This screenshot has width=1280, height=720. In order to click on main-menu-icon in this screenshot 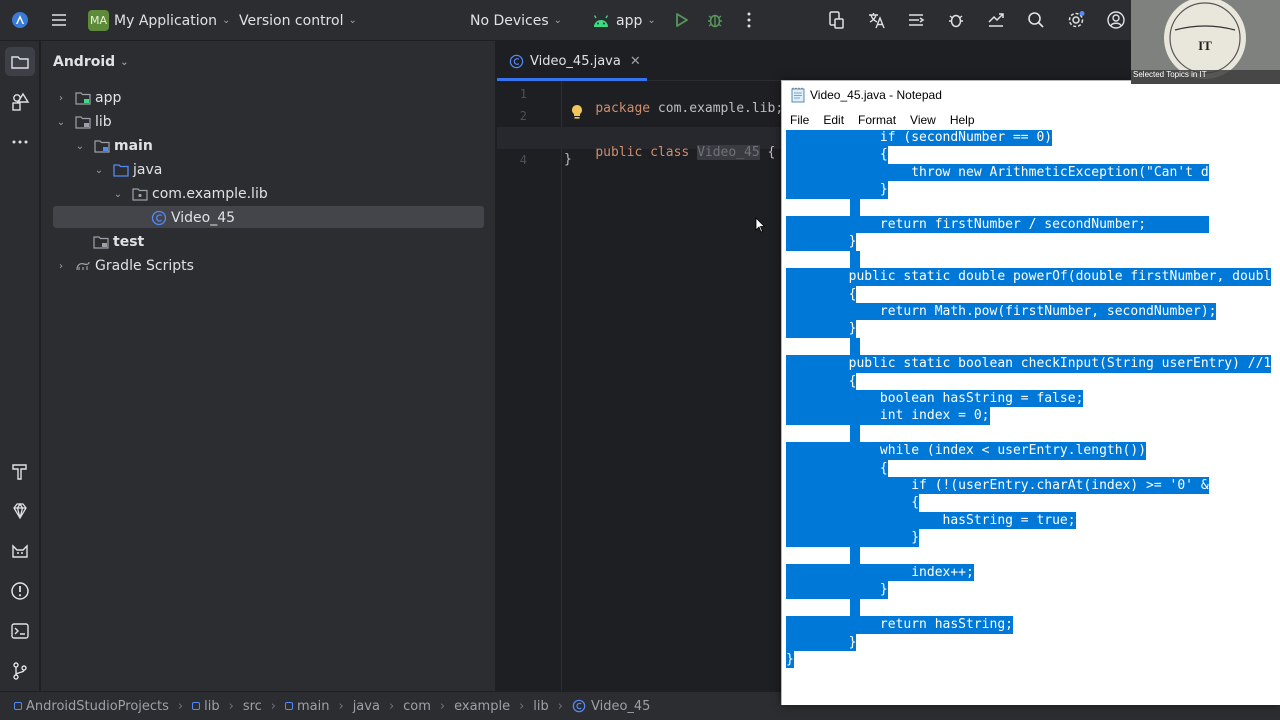, I will do `click(59, 20)`.